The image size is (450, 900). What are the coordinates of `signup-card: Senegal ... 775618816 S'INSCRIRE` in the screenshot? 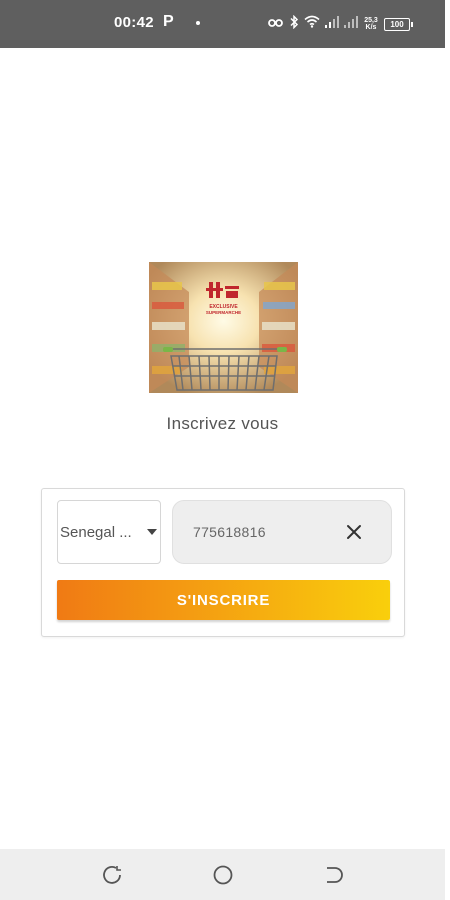 It's located at (223, 562).